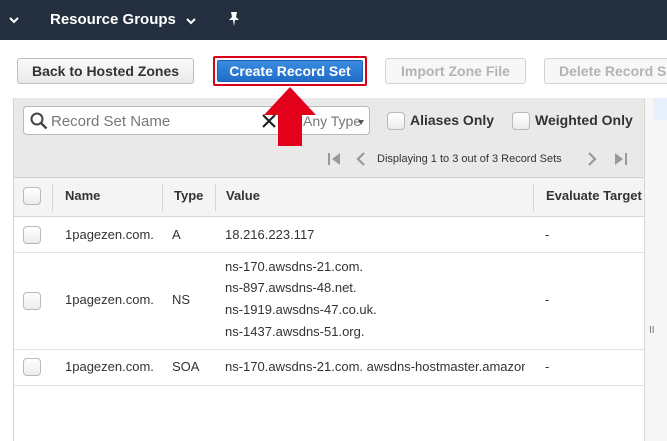 The image size is (667, 441). What do you see at coordinates (452, 120) in the screenshot?
I see `aliases-only-label: Aliases Only` at bounding box center [452, 120].